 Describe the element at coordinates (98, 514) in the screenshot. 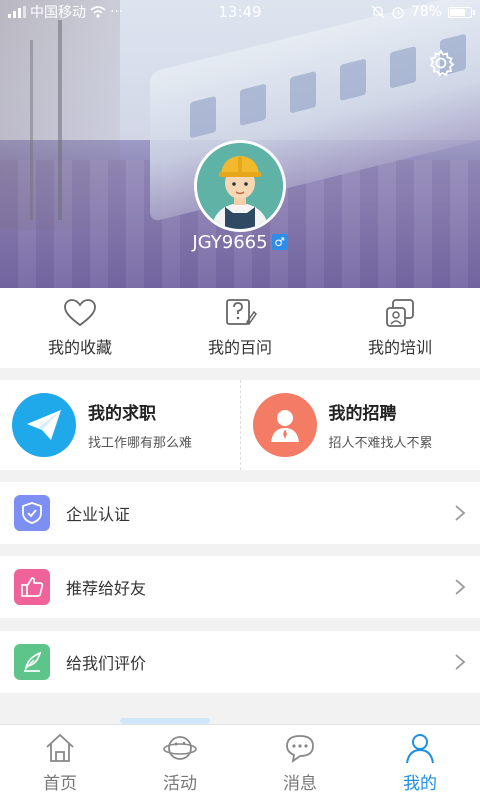

I see `menu-label: 企业认证` at that location.